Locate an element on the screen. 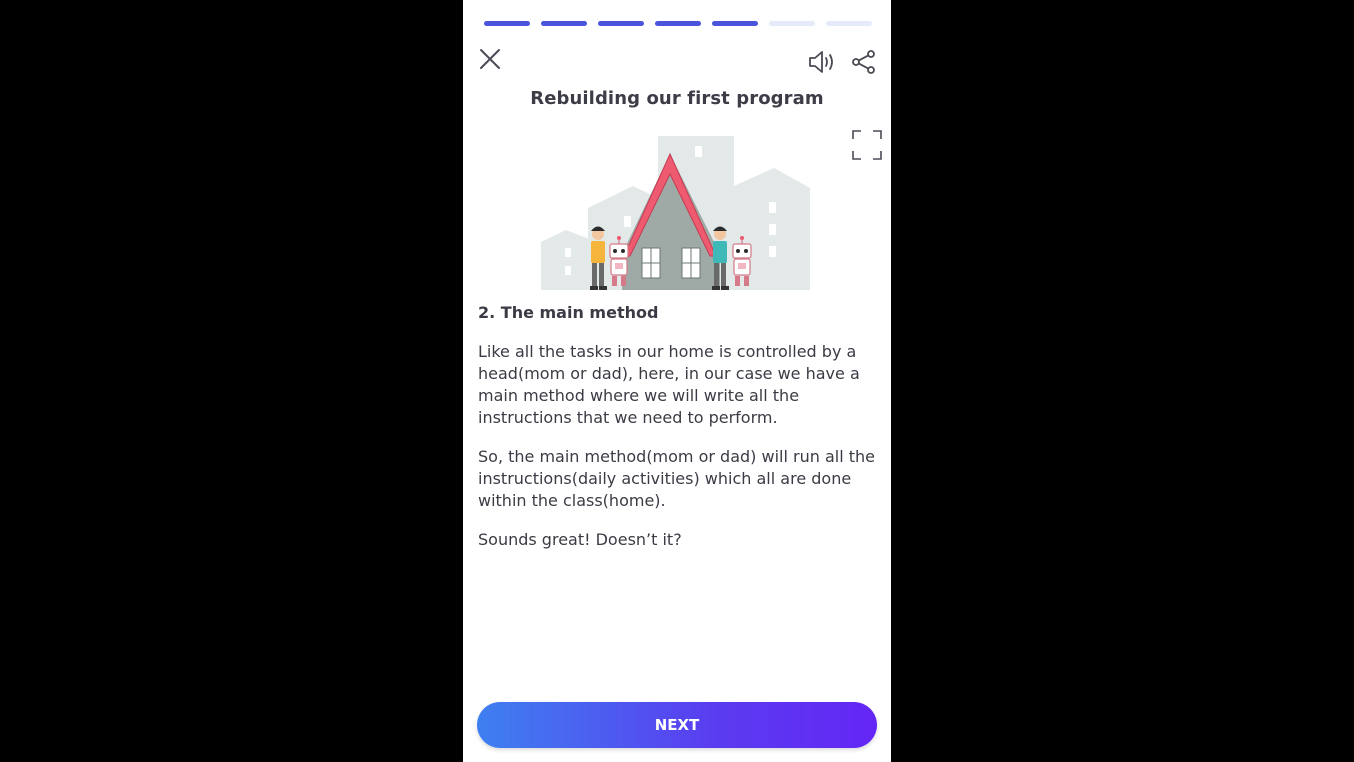 The height and width of the screenshot is (762, 1354). close-icon is located at coordinates (490, 59).